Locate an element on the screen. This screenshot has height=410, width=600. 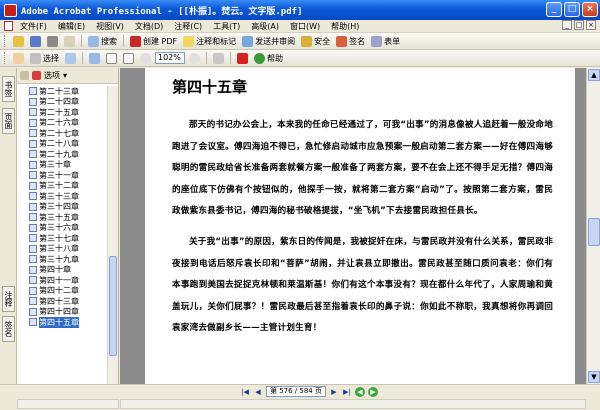
bookmark-item: 第二十九章 is located at coordinates (62, 154).